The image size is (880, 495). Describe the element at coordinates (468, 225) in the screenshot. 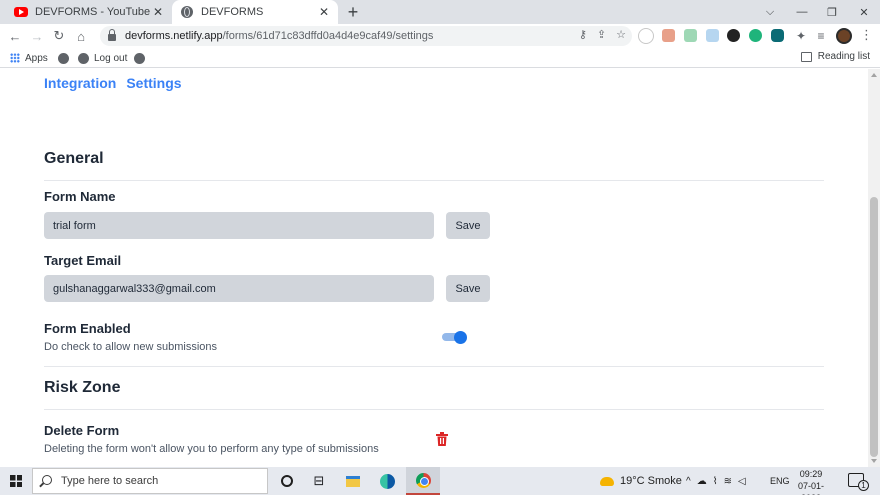

I see `save-form-name-button: Save` at that location.